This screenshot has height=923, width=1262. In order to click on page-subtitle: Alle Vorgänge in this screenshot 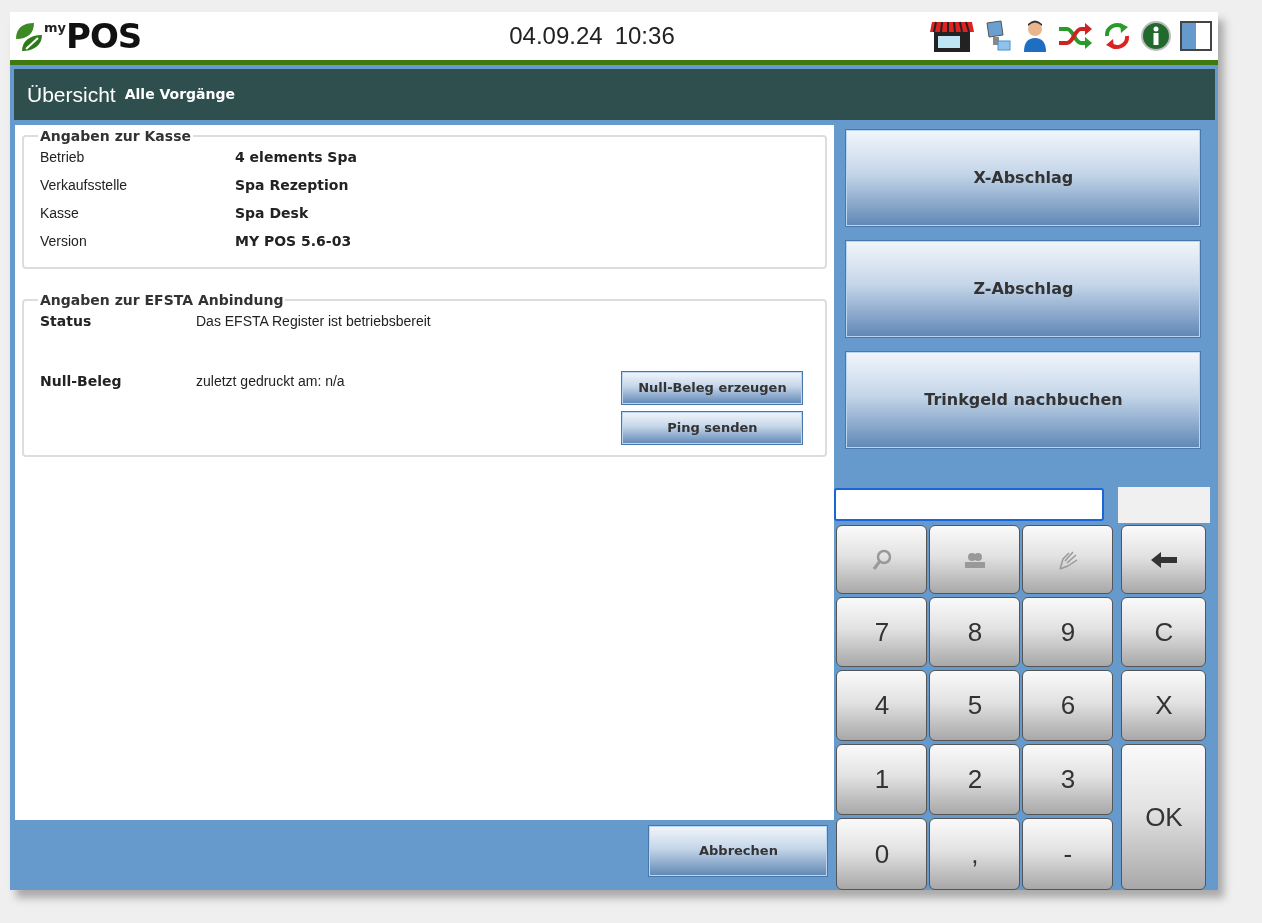, I will do `click(180, 94)`.